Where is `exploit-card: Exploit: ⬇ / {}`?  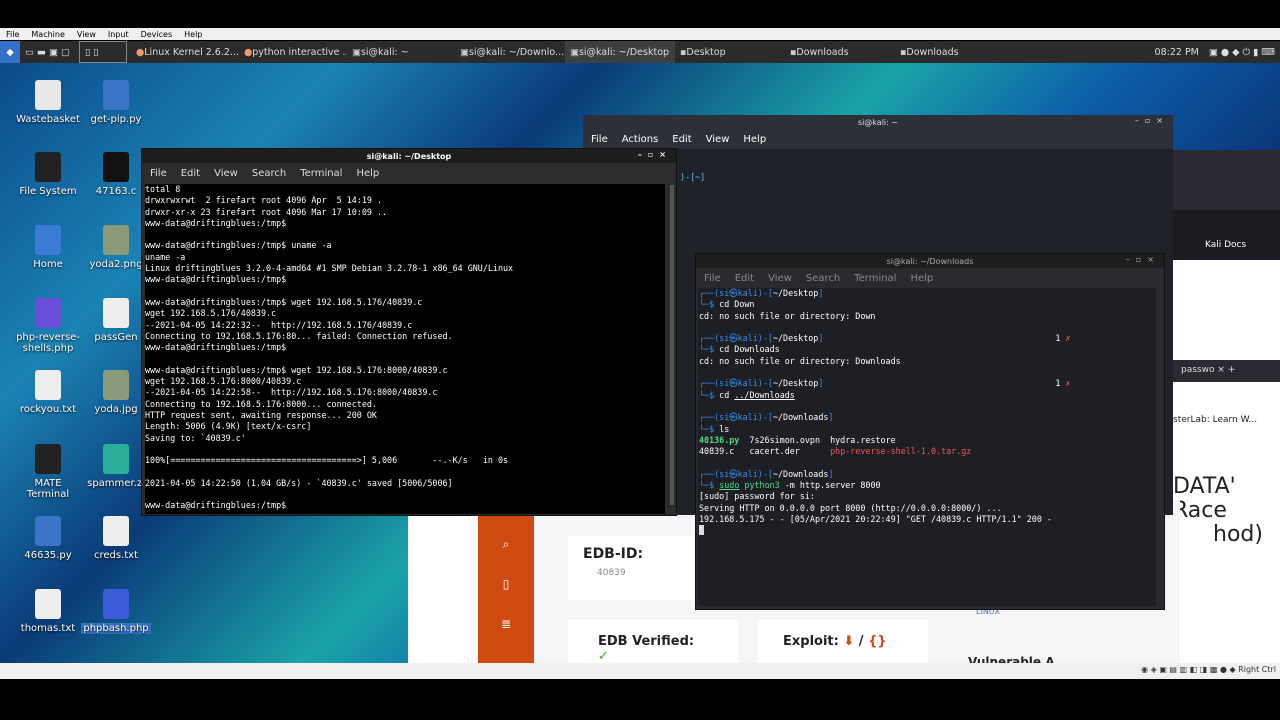 exploit-card: Exploit: ⬇ / {} is located at coordinates (843, 641).